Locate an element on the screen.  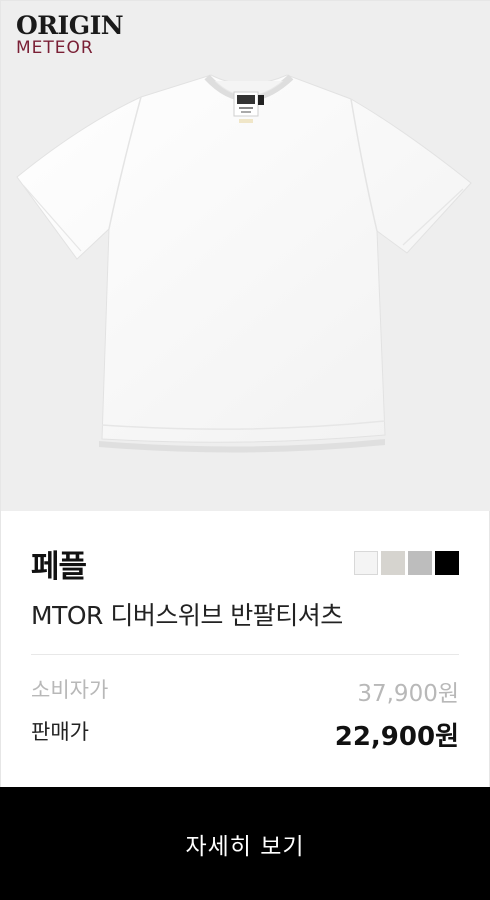
brand-logo-line2: METEOR is located at coordinates (55, 48).